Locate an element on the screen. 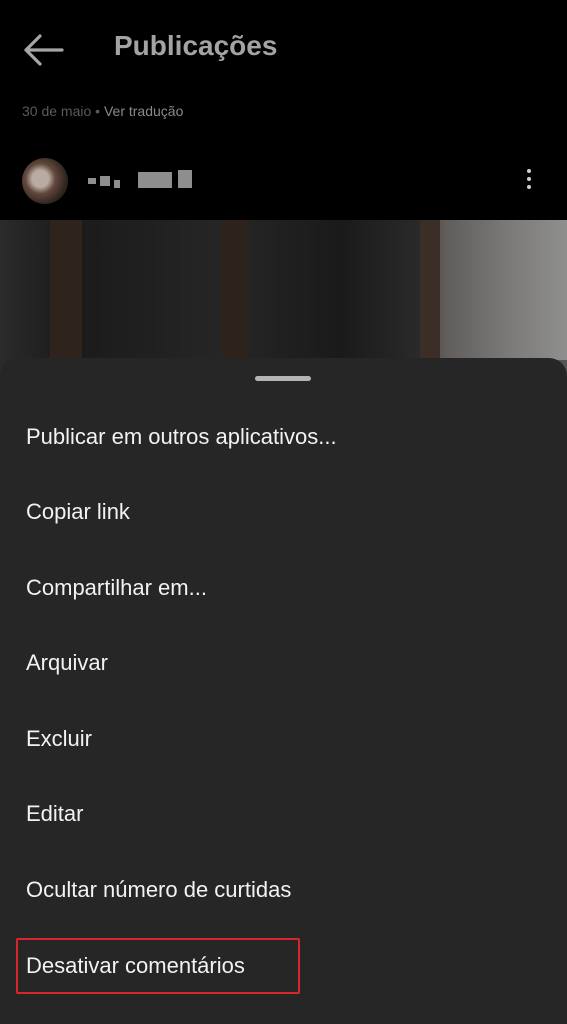 The width and height of the screenshot is (567, 1024). menu-item-copy-link: Copiar link is located at coordinates (78, 512).